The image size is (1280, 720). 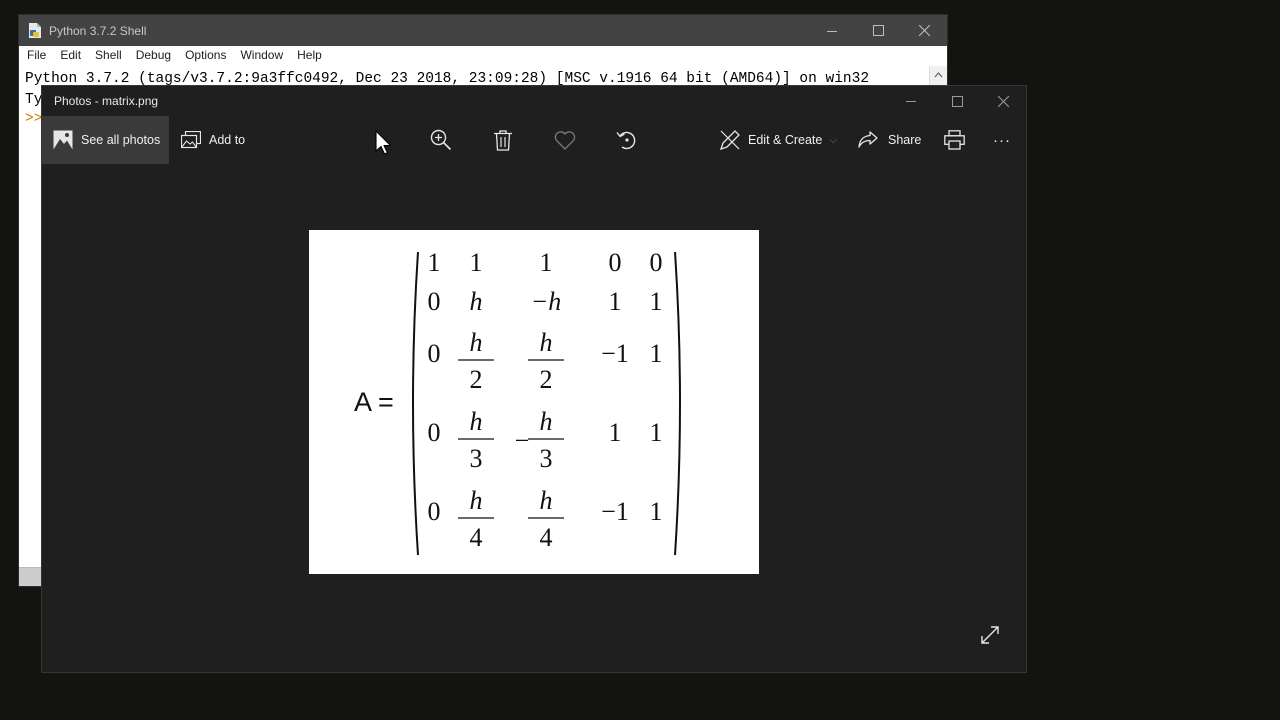 What do you see at coordinates (990, 635) in the screenshot?
I see `expand-icon` at bounding box center [990, 635].